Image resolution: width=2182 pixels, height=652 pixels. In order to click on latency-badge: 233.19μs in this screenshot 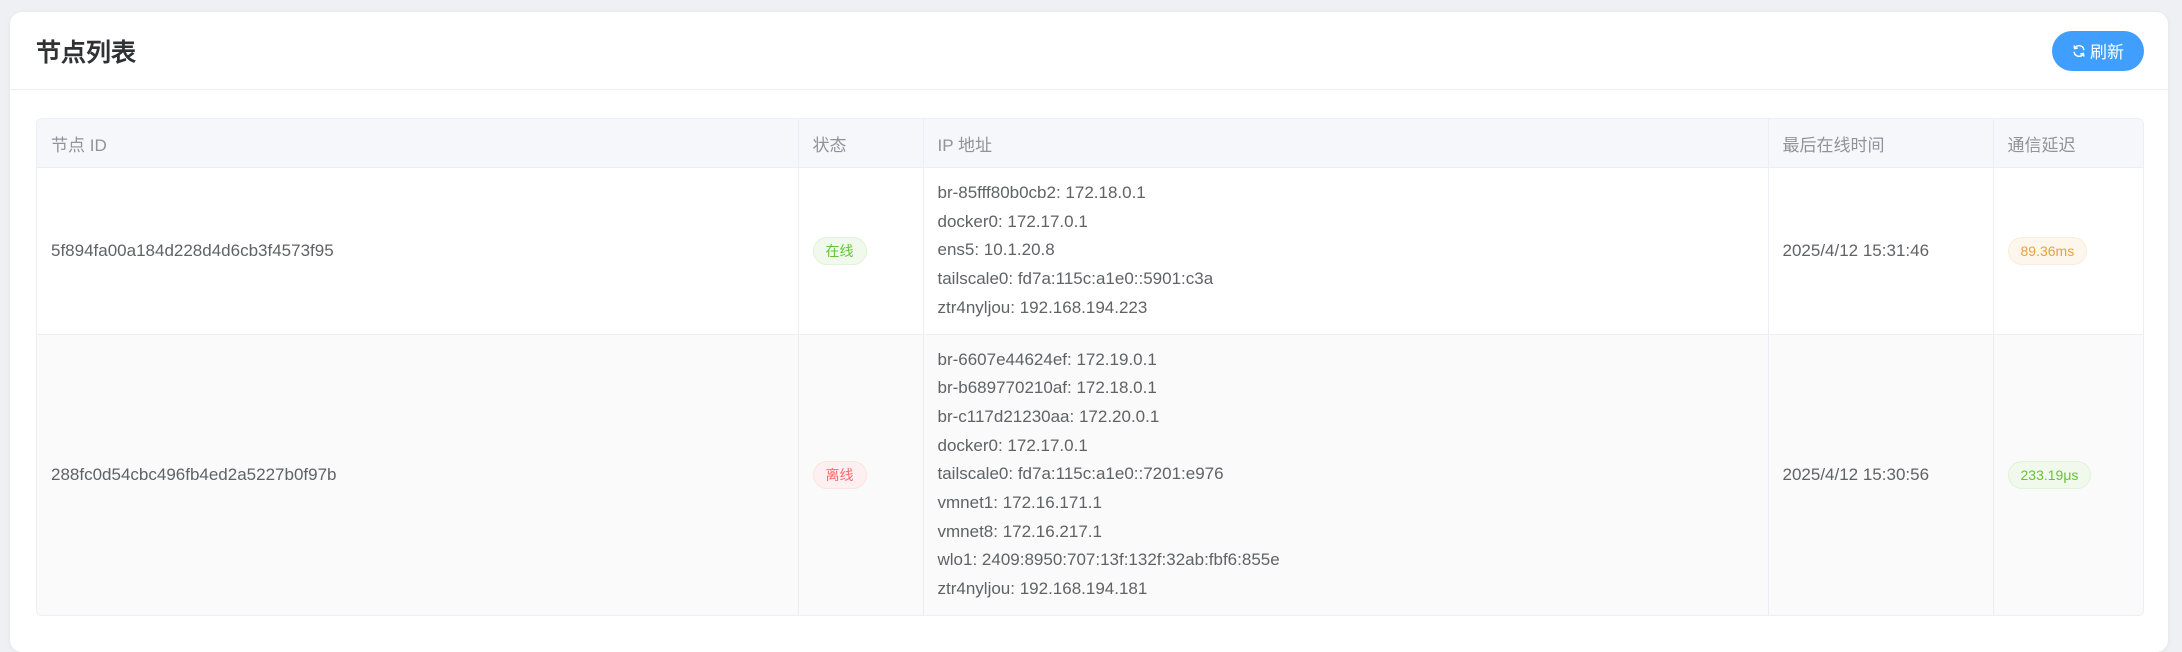, I will do `click(2049, 474)`.